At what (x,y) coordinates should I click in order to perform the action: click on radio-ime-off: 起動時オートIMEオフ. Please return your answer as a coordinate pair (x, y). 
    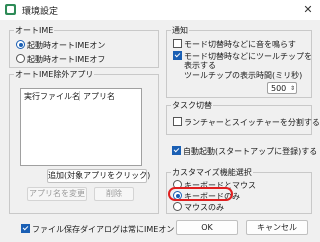
    Looking at the image, I should click on (60, 59).